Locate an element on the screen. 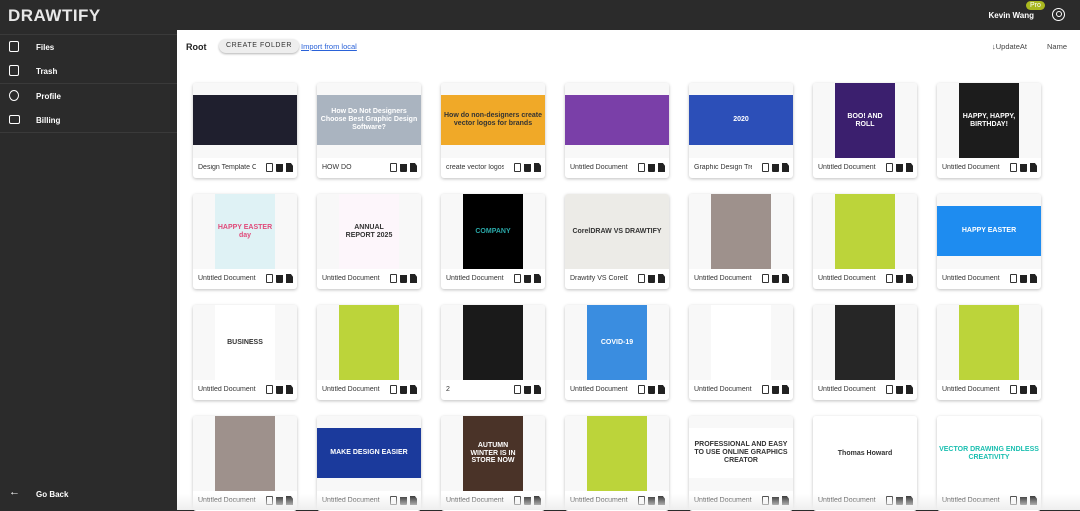  file-name: Graphic Design Tre is located at coordinates (723, 167).